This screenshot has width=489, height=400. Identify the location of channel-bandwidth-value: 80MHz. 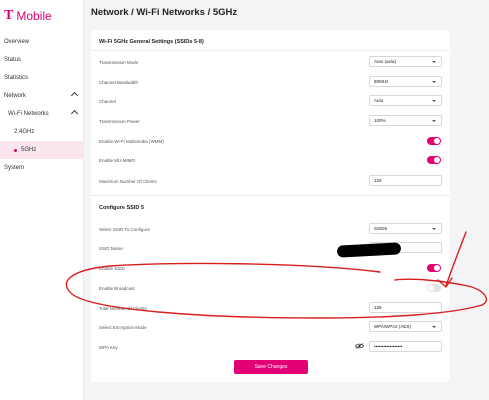
(381, 81).